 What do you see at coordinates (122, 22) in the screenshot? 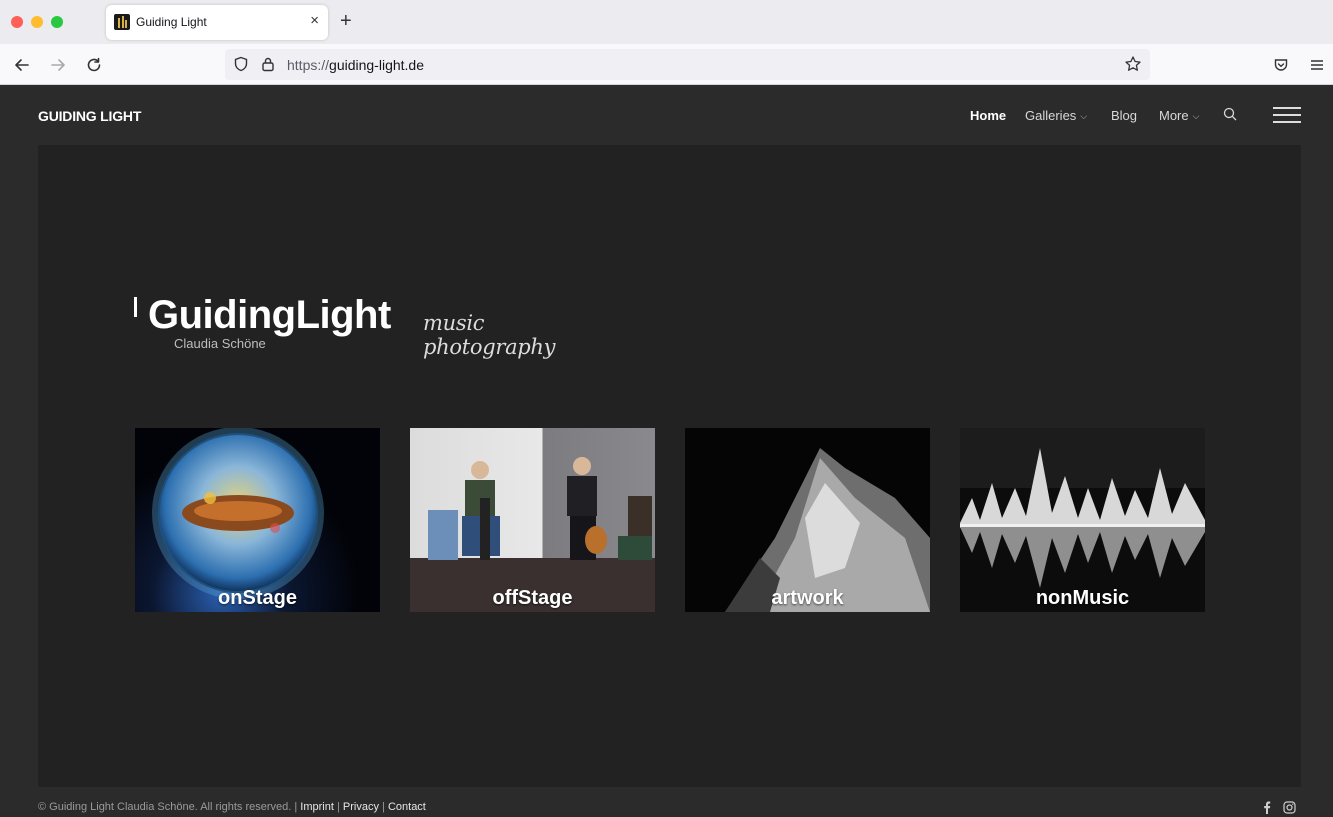
I see `favicon-icon` at bounding box center [122, 22].